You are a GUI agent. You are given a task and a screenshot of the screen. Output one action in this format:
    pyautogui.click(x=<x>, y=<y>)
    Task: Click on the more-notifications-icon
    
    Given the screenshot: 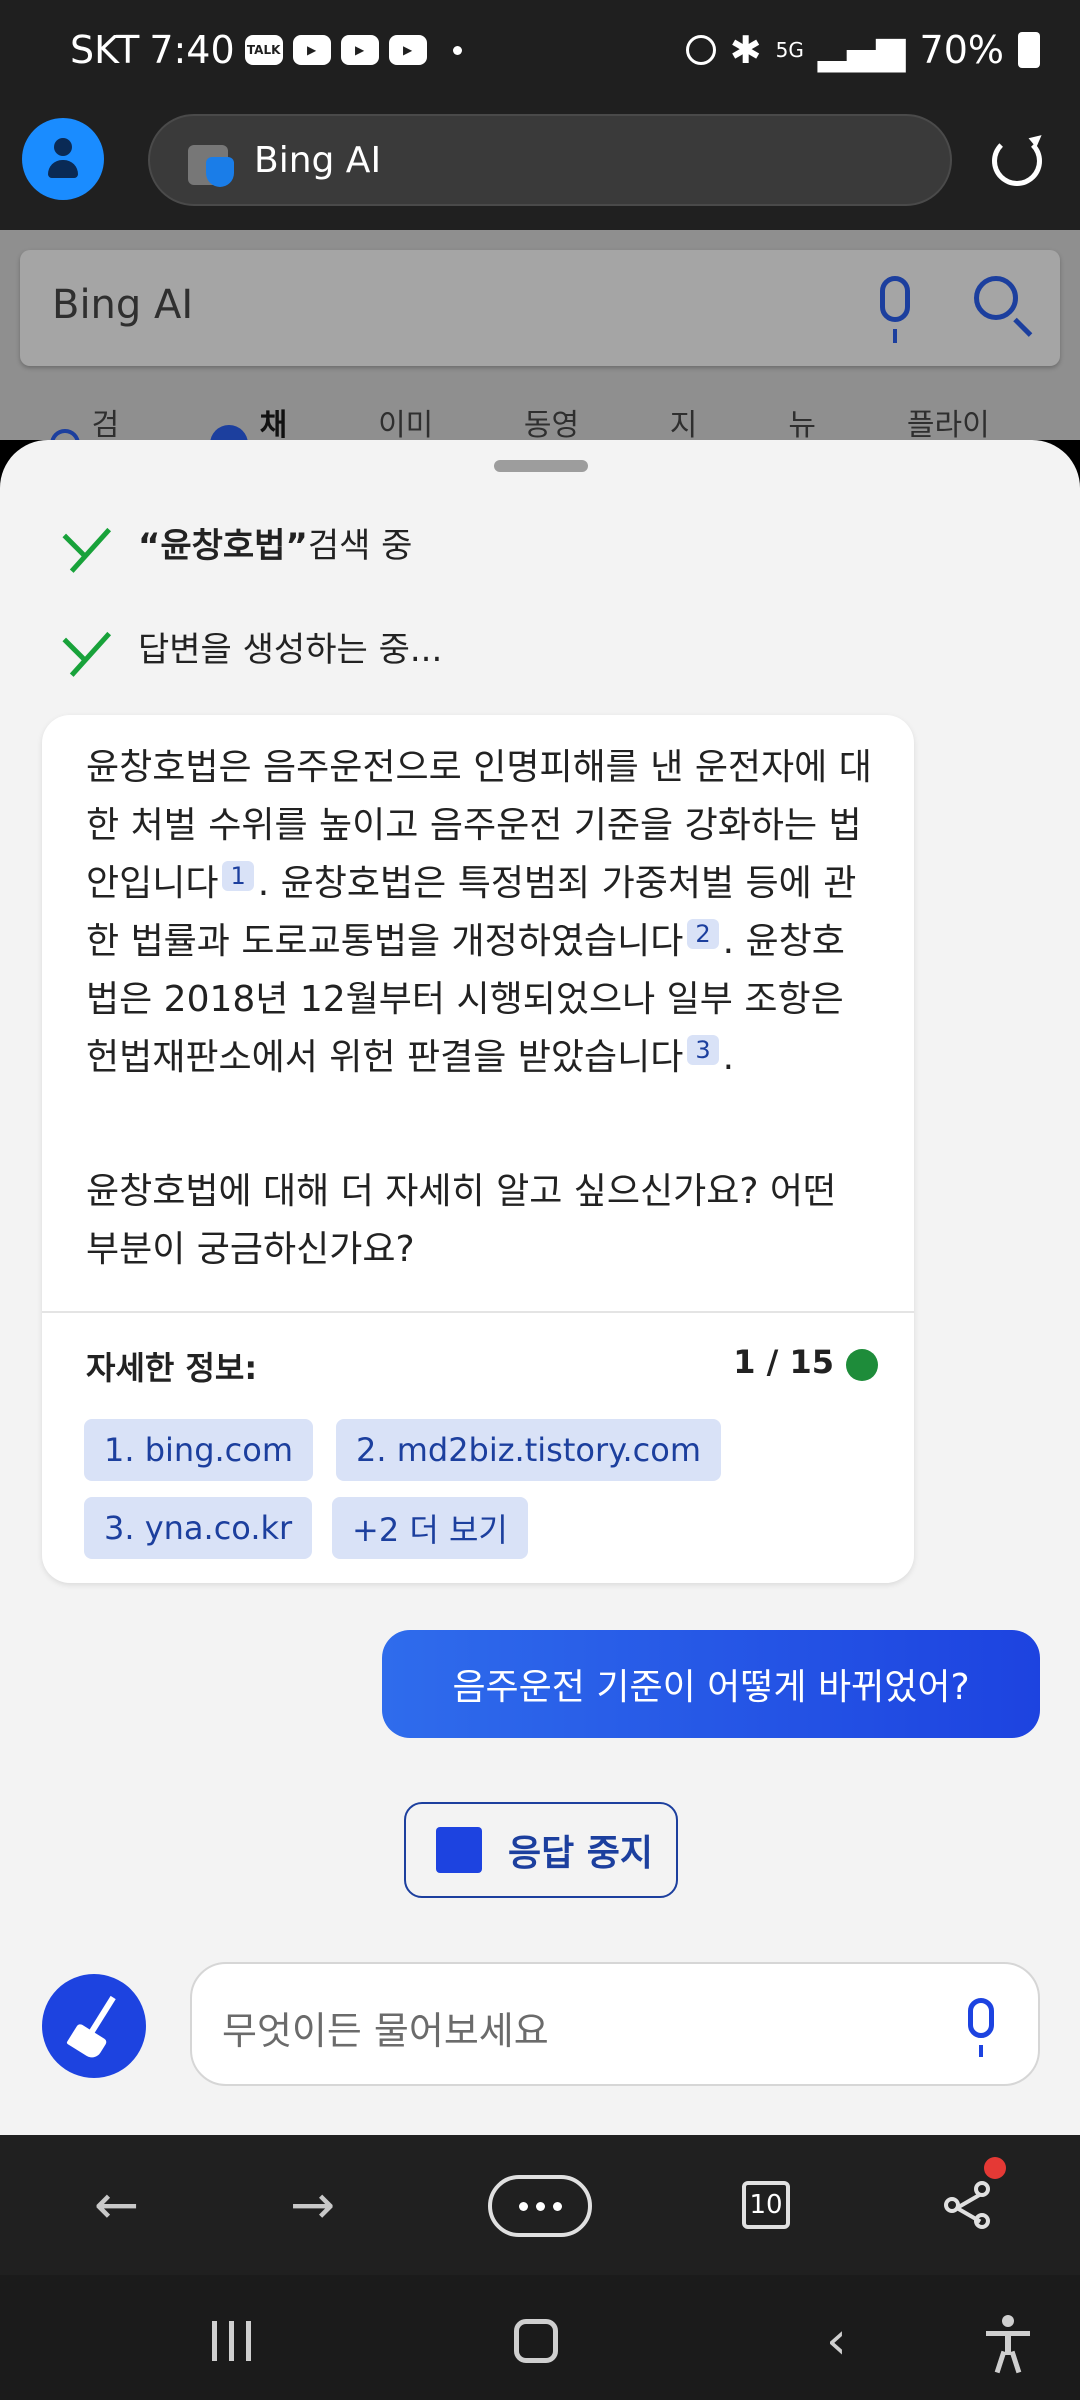 What is the action you would take?
    pyautogui.click(x=457, y=50)
    